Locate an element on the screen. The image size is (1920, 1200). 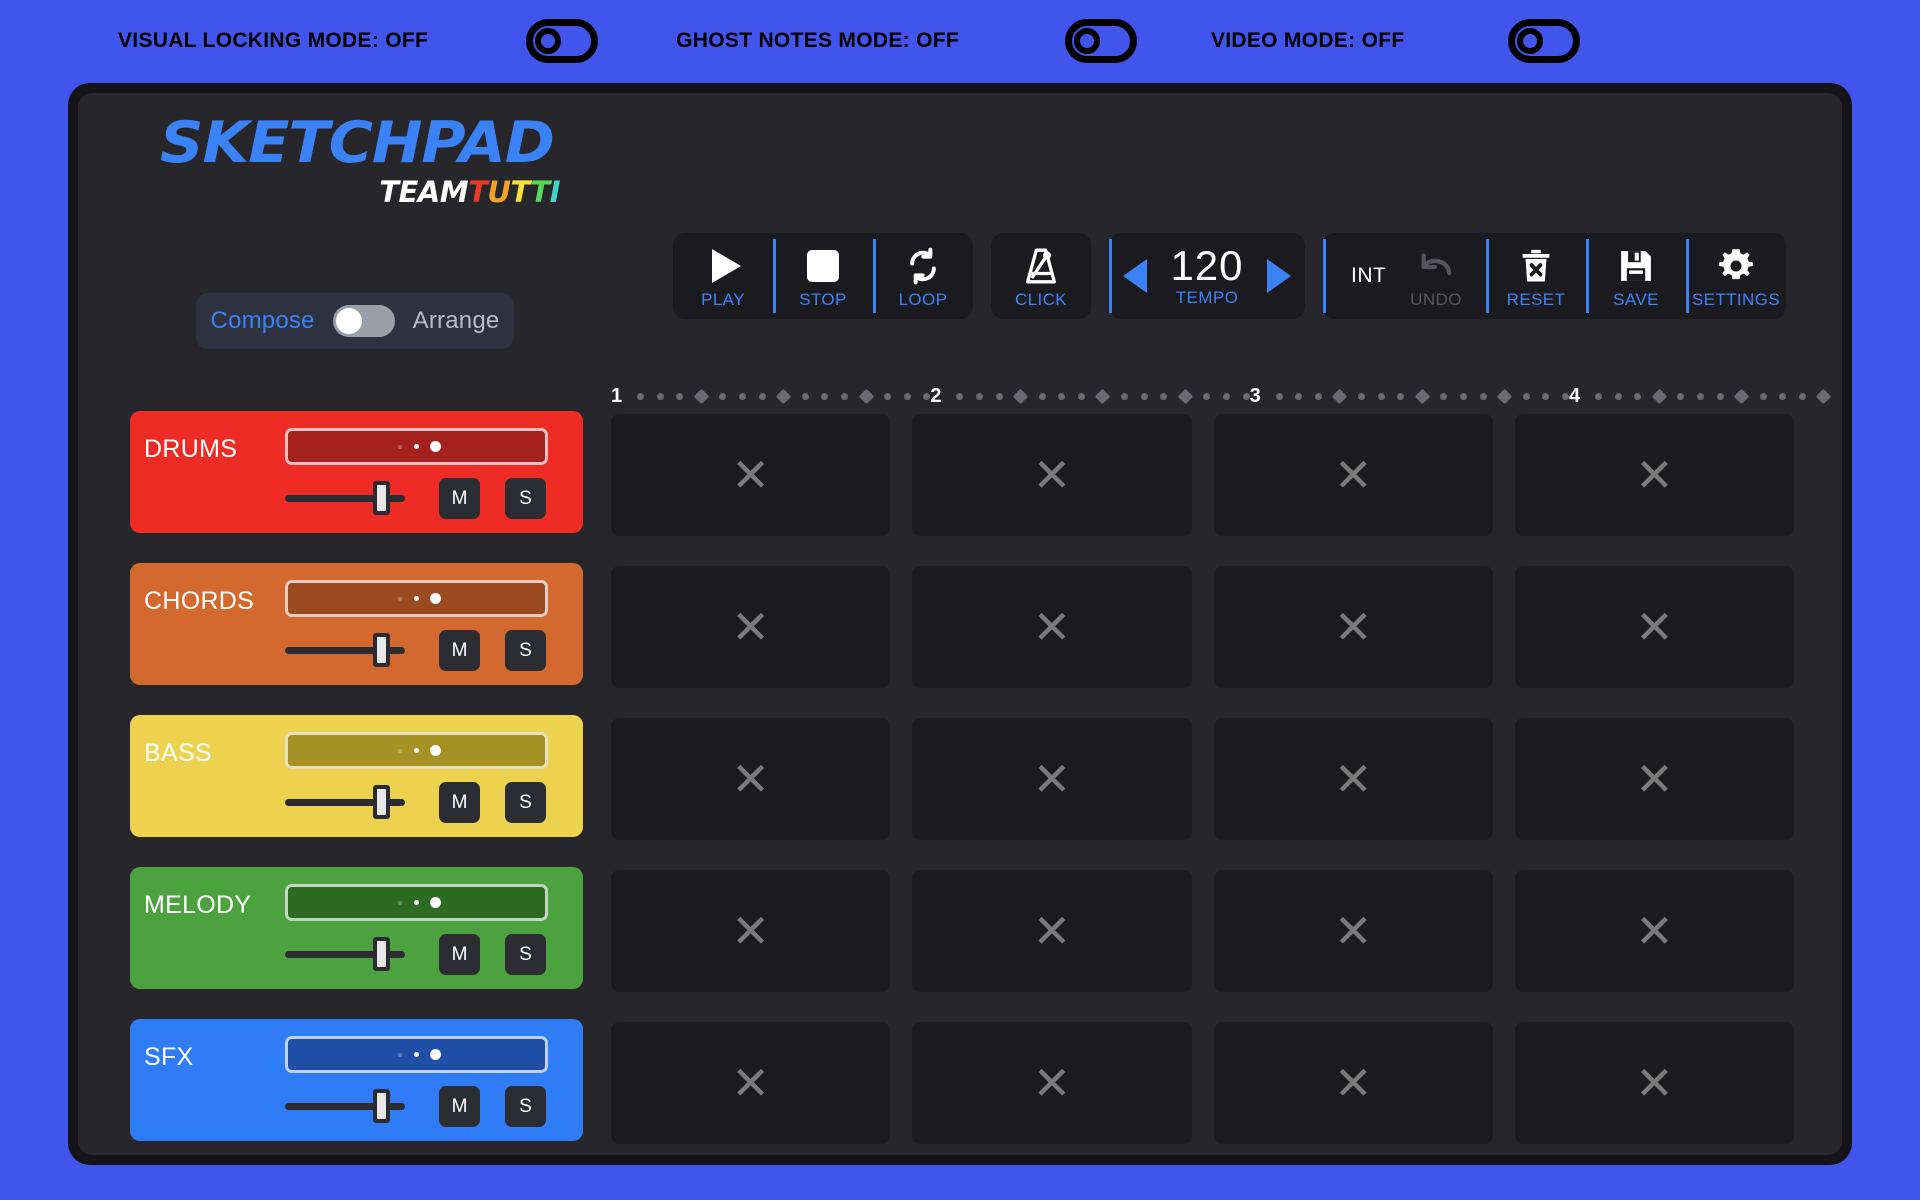
stop-button: STOP is located at coordinates (823, 276).